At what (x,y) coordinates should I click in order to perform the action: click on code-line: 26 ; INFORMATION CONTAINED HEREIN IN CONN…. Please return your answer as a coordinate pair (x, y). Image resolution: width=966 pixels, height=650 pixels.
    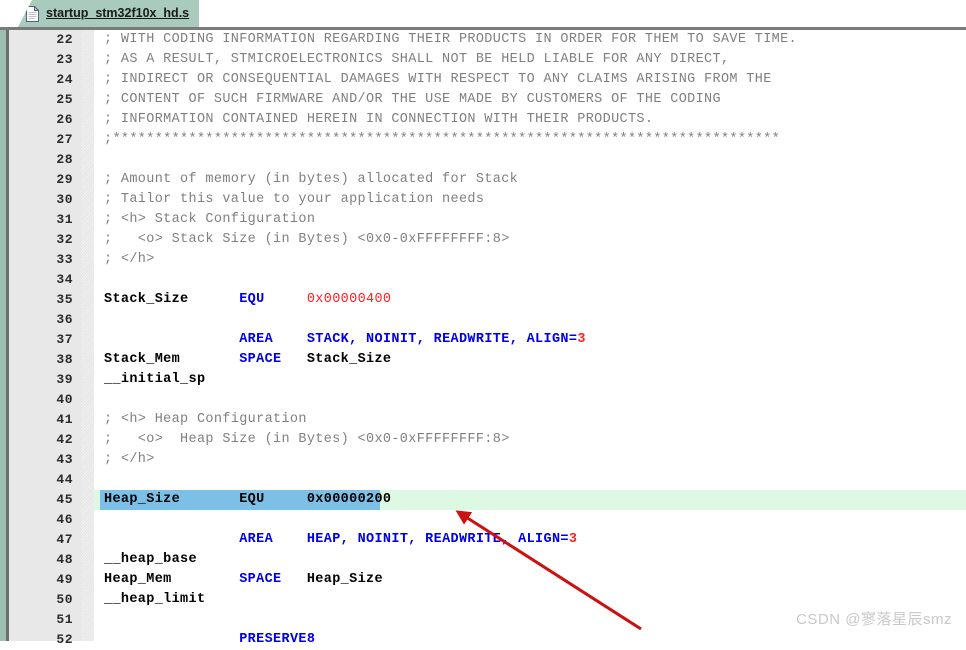
    Looking at the image, I should click on (483, 120).